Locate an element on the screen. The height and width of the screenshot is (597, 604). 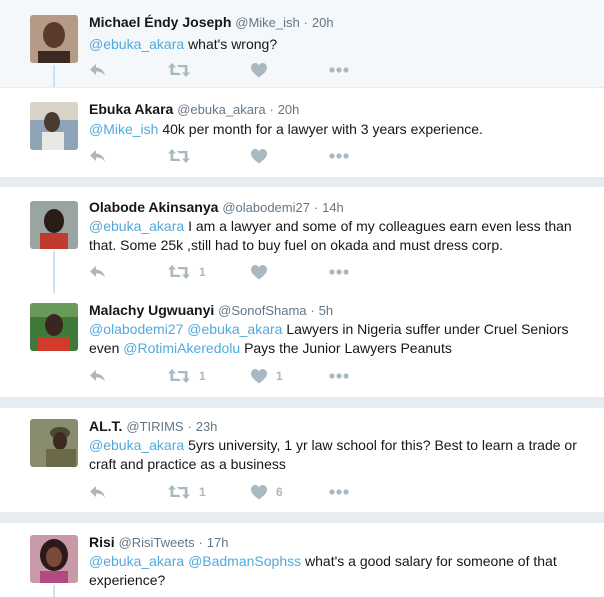
user-fullname: Ebuka Akara is located at coordinates (131, 109).